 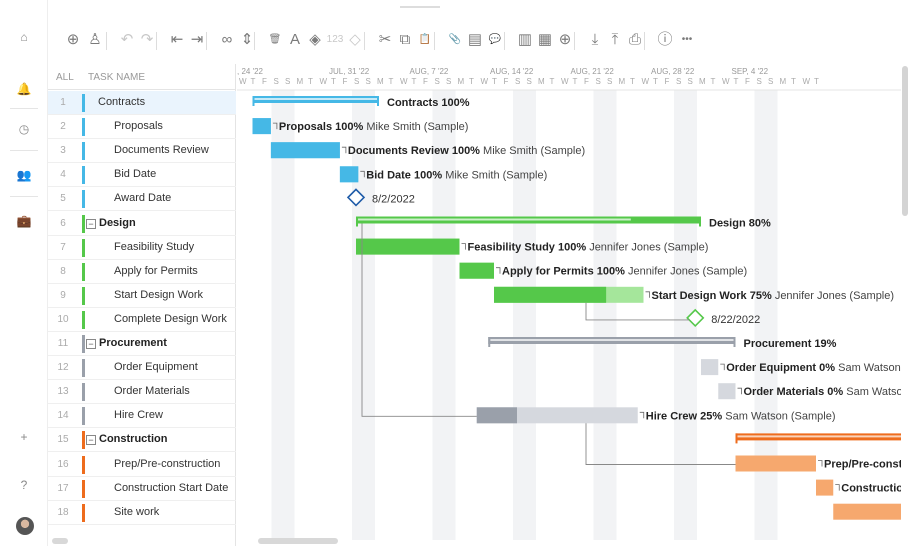 I want to click on task-row: 3 Documents Review, so click(x=142, y=151).